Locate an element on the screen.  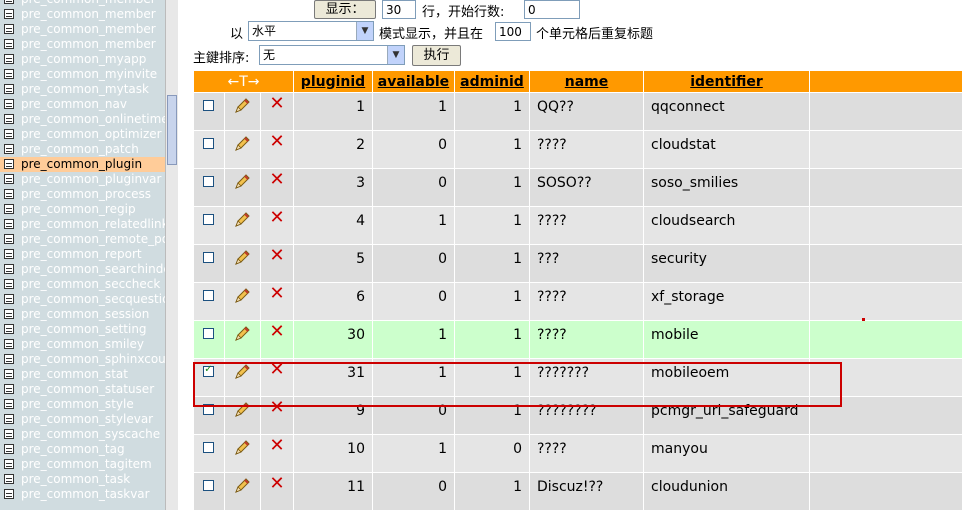
sidebar-table-item: pre_common_tag is located at coordinates (82, 449).